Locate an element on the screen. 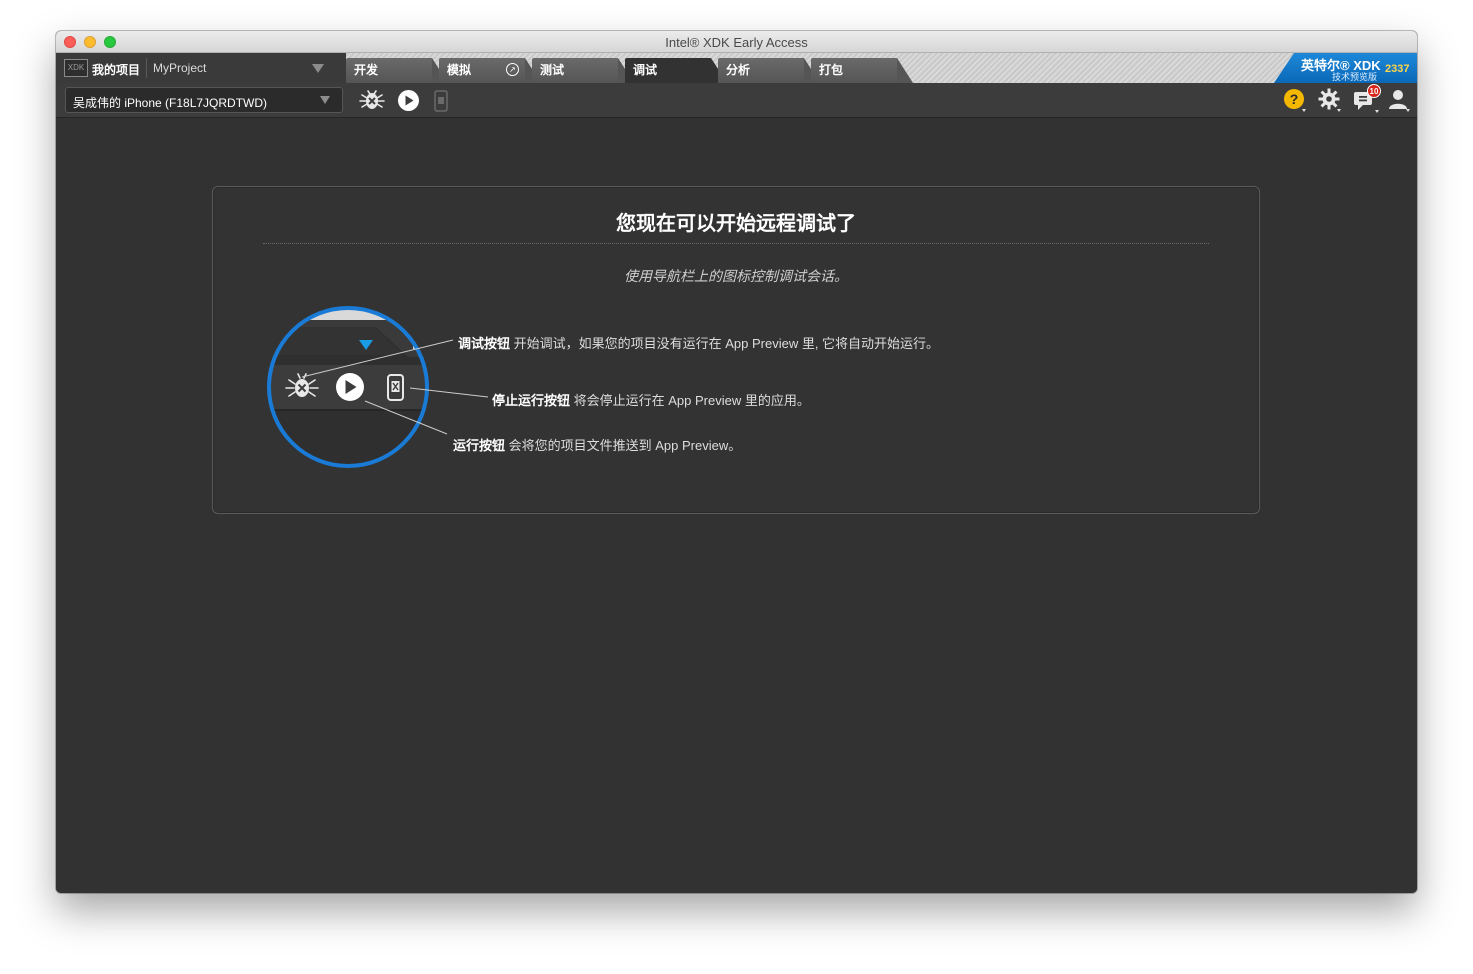 This screenshot has width=1473, height=974. callout-text: 会将您的项目文件推送到 App Preview。 is located at coordinates (623, 445).